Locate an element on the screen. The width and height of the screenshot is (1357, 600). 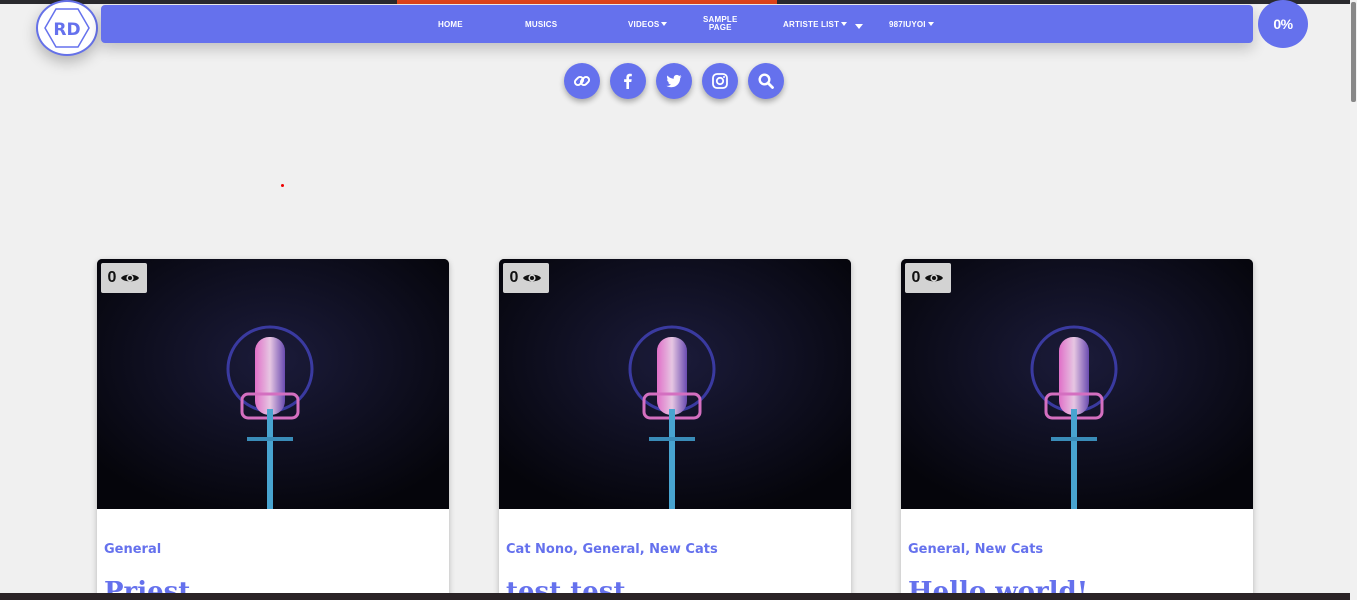
nav-item-987iuyoi: 987IUYOI is located at coordinates (911, 24).